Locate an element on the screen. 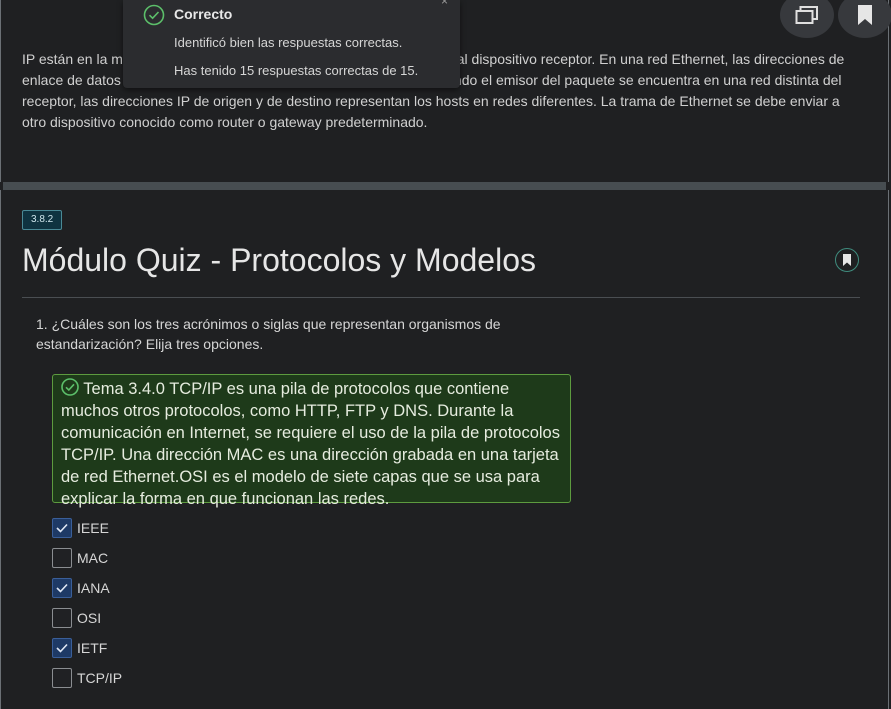 This screenshot has width=891, height=709. question-number: 1. is located at coordinates (42, 324).